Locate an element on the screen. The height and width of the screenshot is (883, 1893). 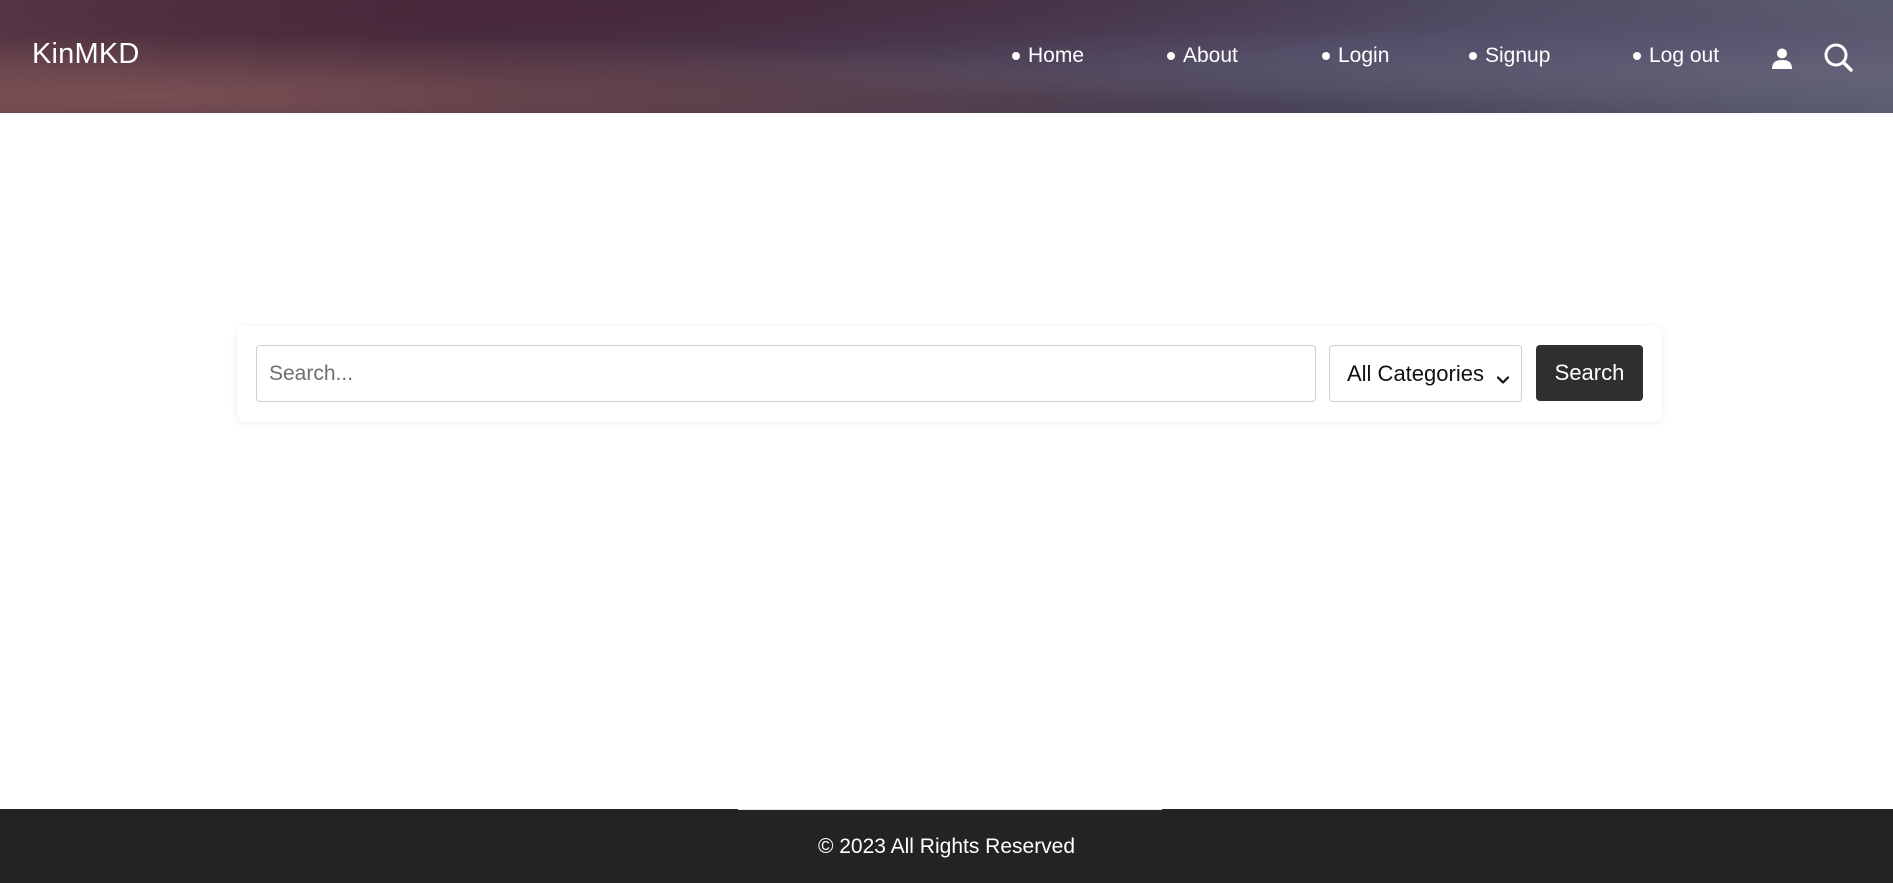
category-select: All Categories is located at coordinates (1425, 373).